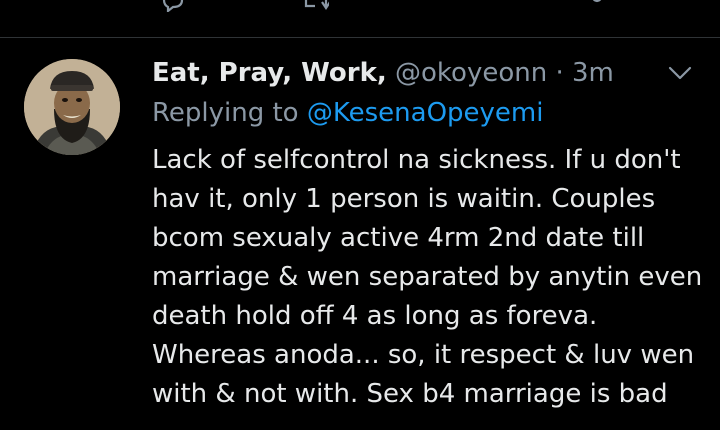  What do you see at coordinates (593, 73) in the screenshot?
I see `timestamp: 3m` at bounding box center [593, 73].